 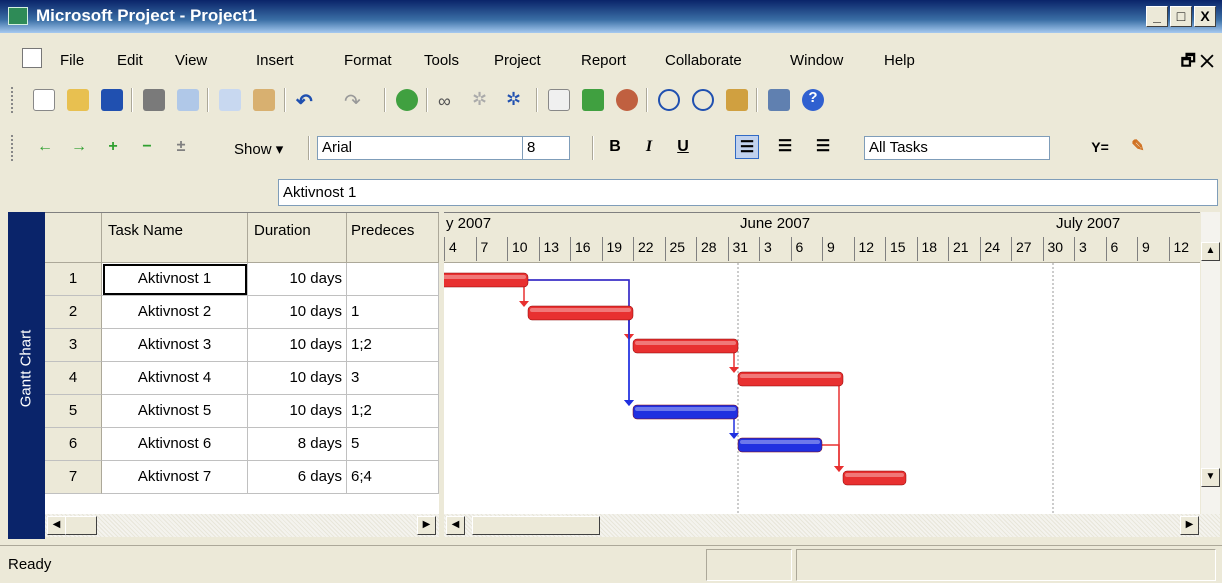 I want to click on table-row: 5 Aktivnost 5 10 days 1;2, so click(x=242, y=411).